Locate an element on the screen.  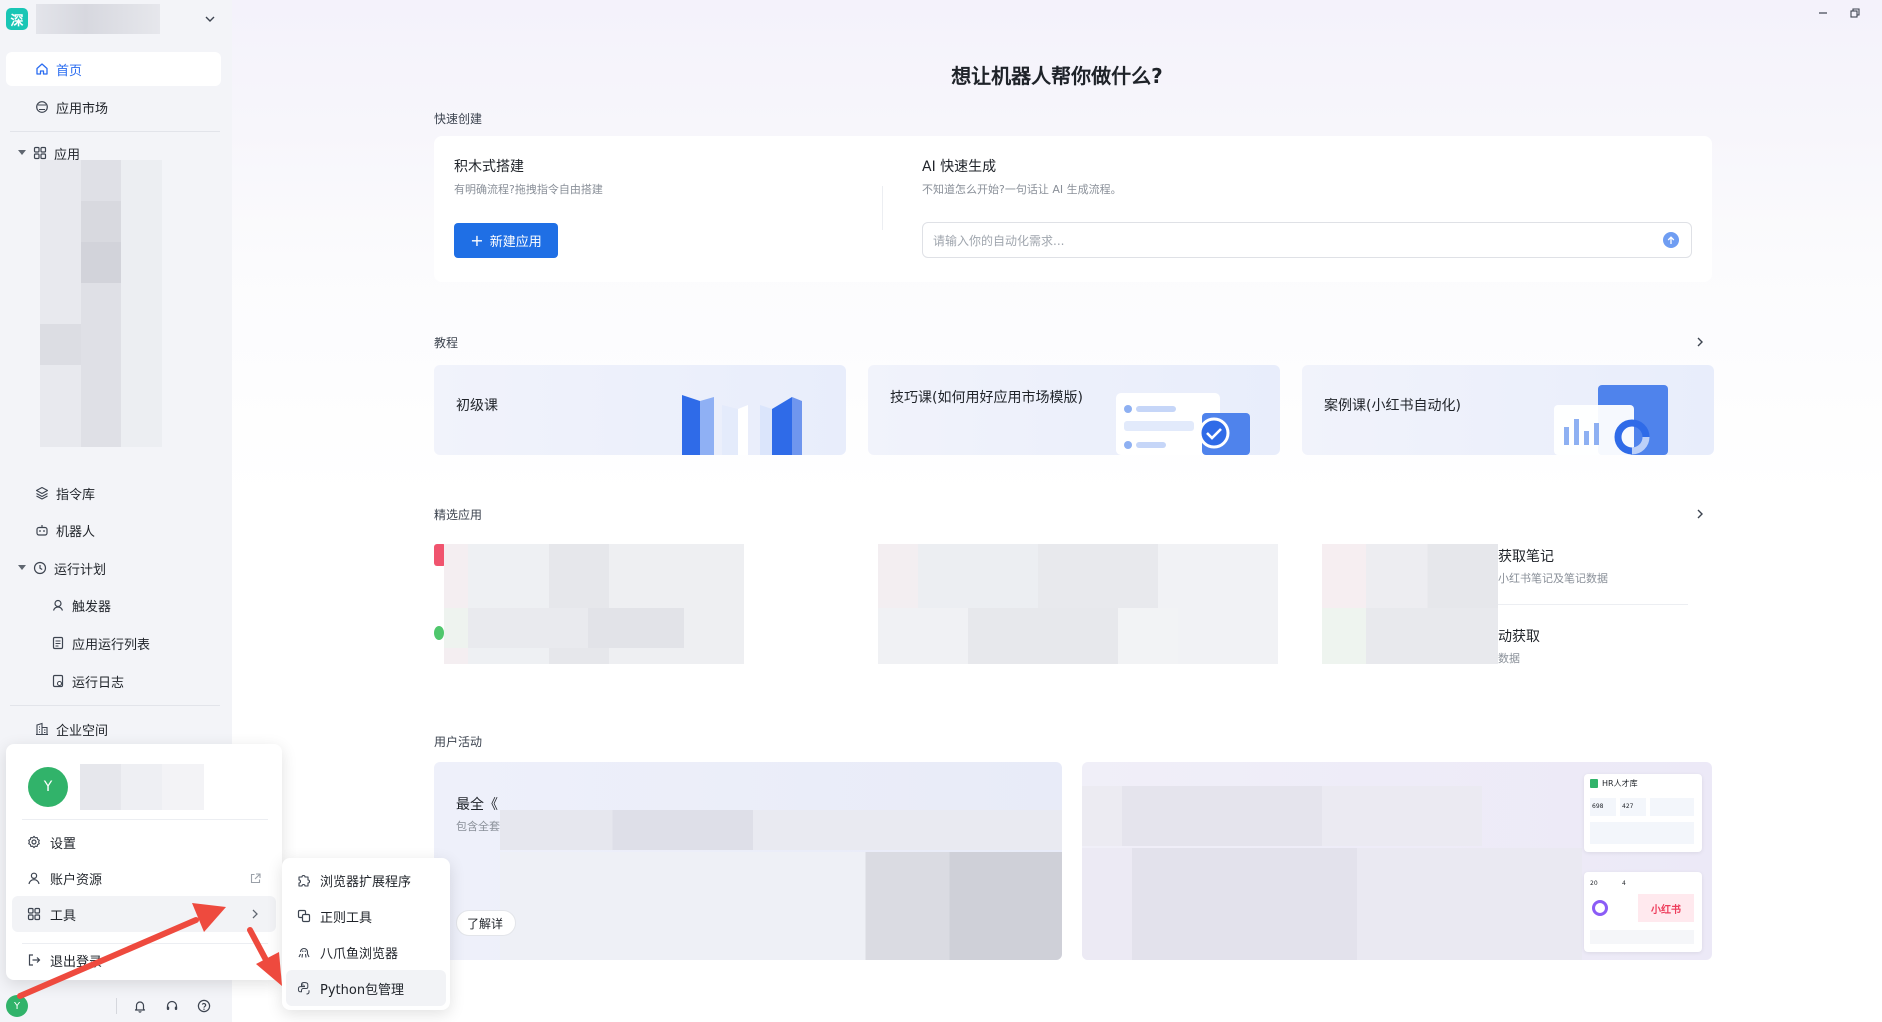
menu-item-logout: 退出登录 is located at coordinates (144, 960).